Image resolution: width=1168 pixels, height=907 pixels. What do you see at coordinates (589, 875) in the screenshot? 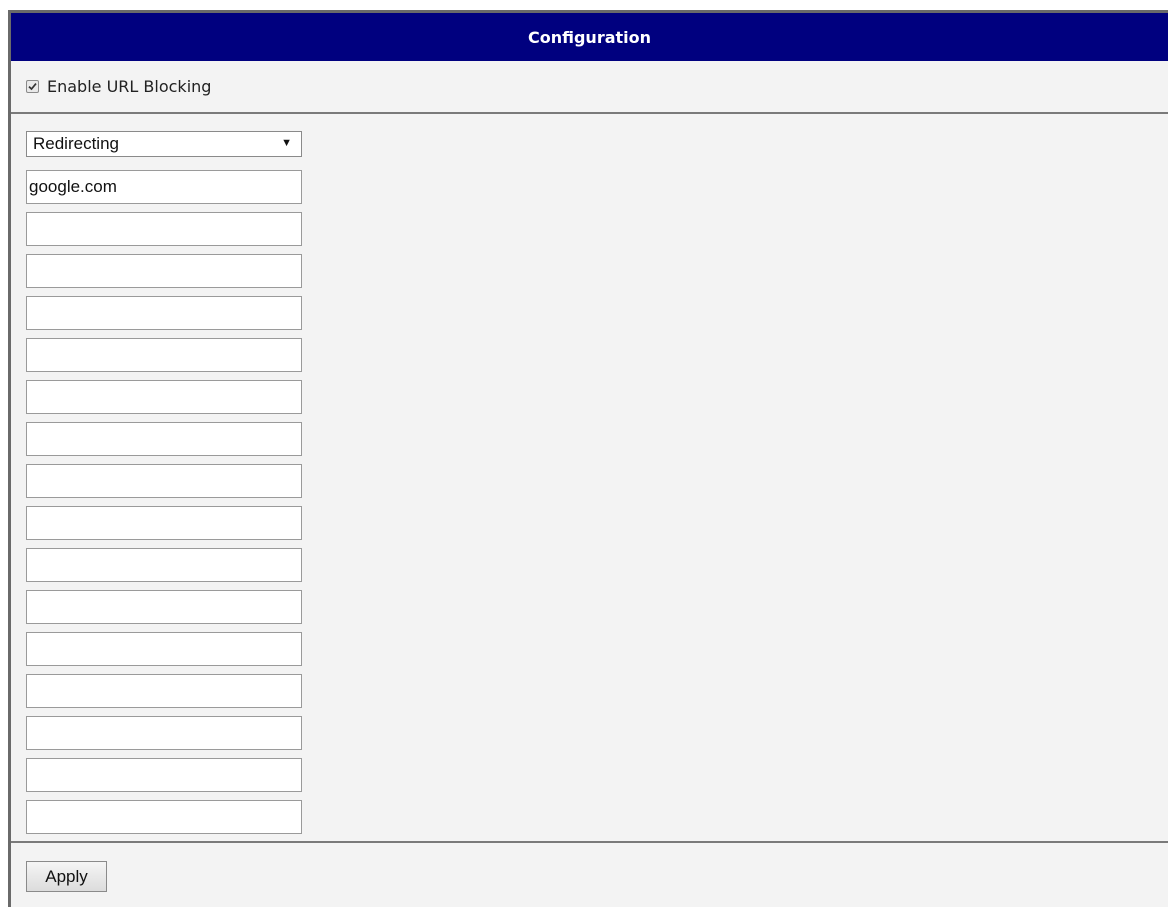
I see `footer-bar: Apply` at bounding box center [589, 875].